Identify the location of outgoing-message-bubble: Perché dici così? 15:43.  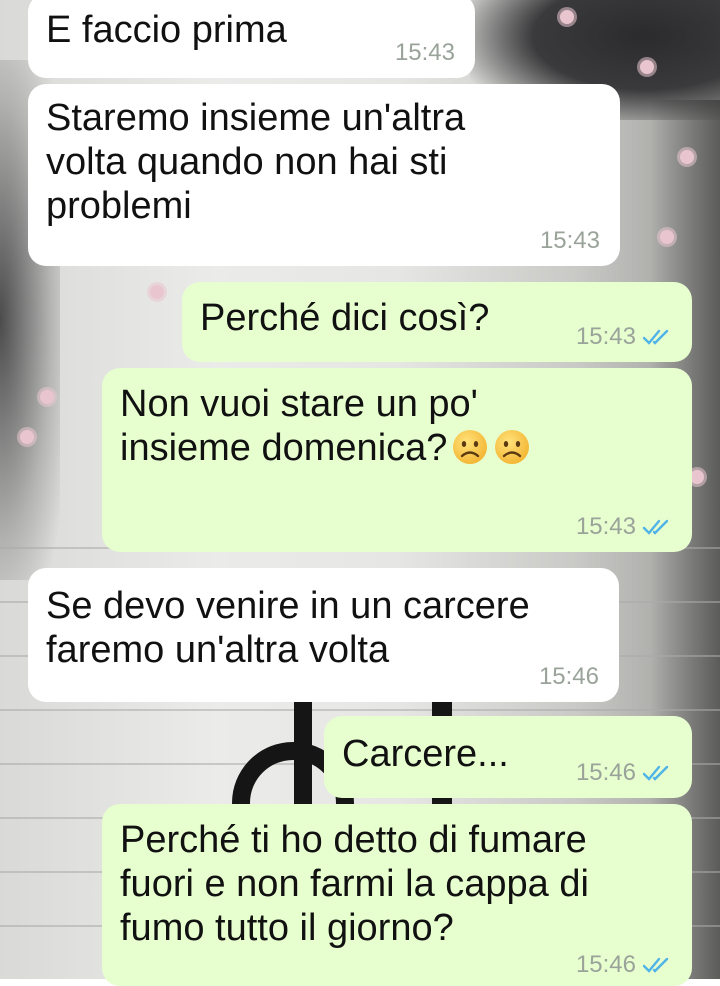
(437, 322).